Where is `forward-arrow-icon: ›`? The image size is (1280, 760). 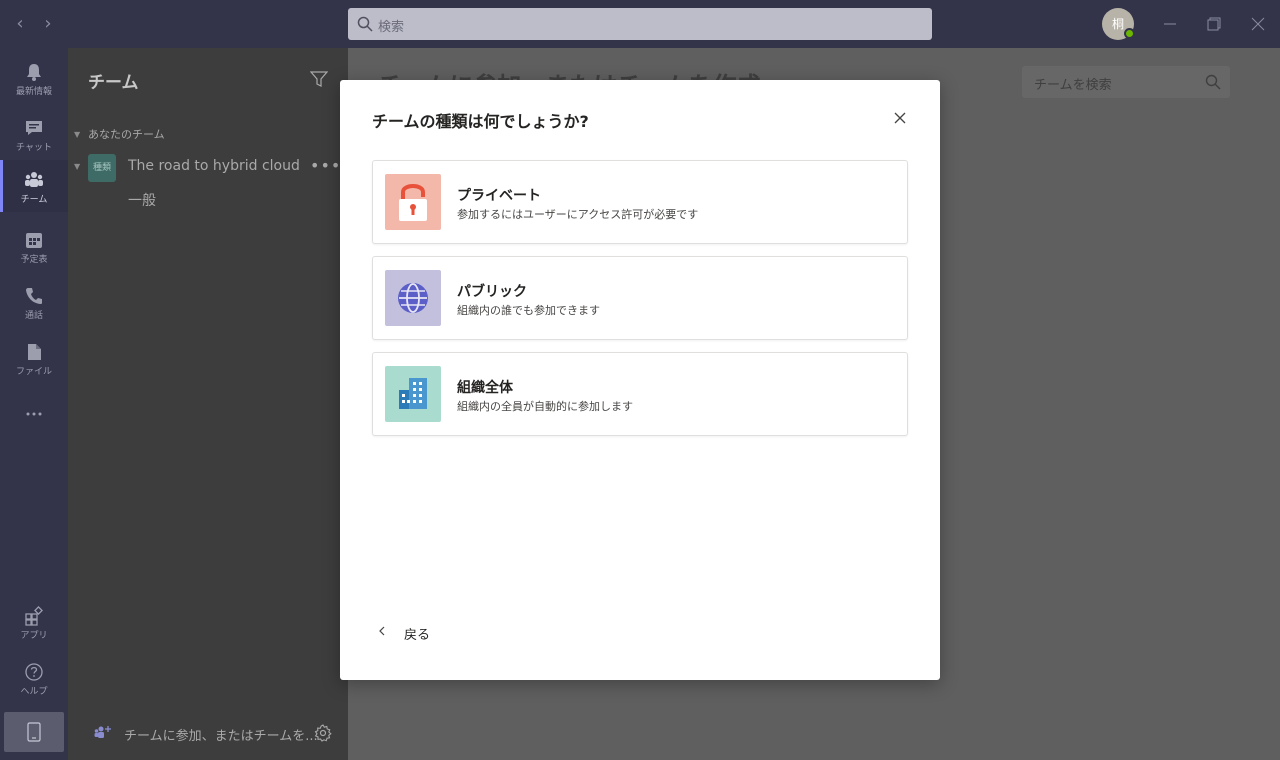 forward-arrow-icon: › is located at coordinates (48, 24).